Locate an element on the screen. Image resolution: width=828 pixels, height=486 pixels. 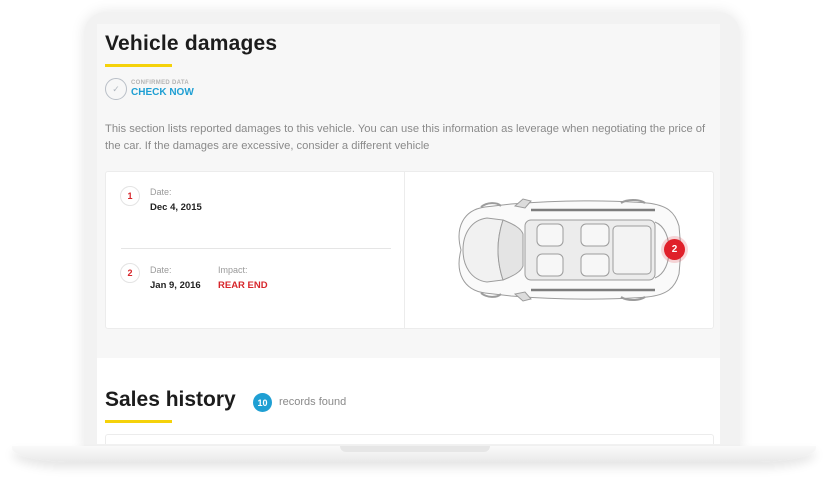
impact-label: Impact: is located at coordinates (233, 270).